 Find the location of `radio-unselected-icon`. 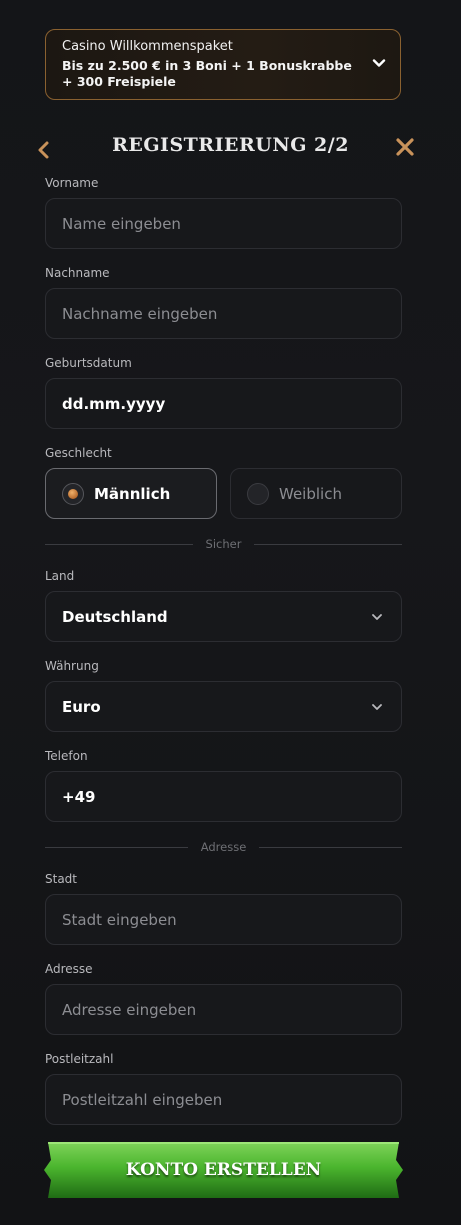

radio-unselected-icon is located at coordinates (258, 494).